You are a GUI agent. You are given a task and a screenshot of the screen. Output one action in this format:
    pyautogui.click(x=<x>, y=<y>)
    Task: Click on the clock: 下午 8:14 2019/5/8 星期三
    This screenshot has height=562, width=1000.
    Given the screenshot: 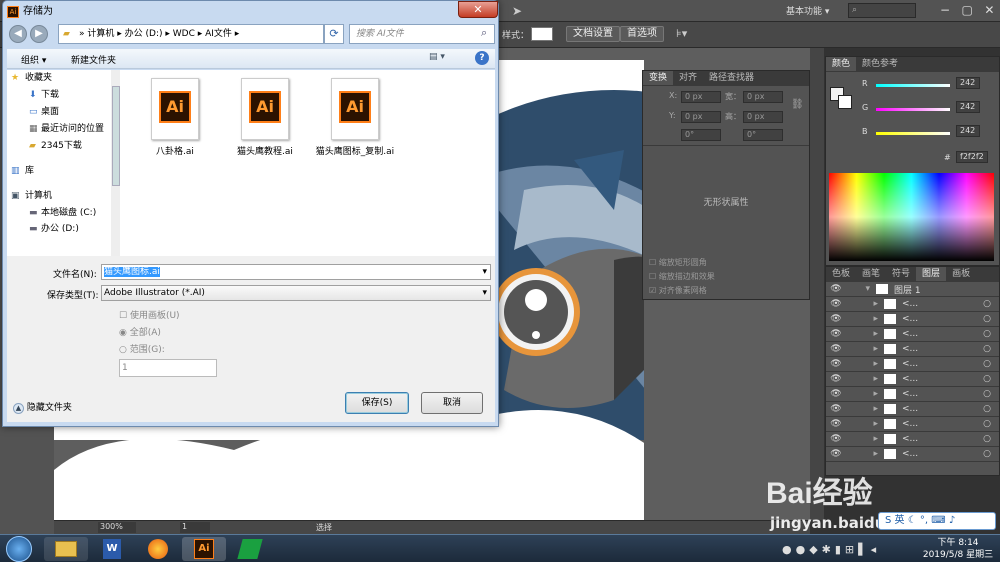 What is the action you would take?
    pyautogui.click(x=958, y=549)
    